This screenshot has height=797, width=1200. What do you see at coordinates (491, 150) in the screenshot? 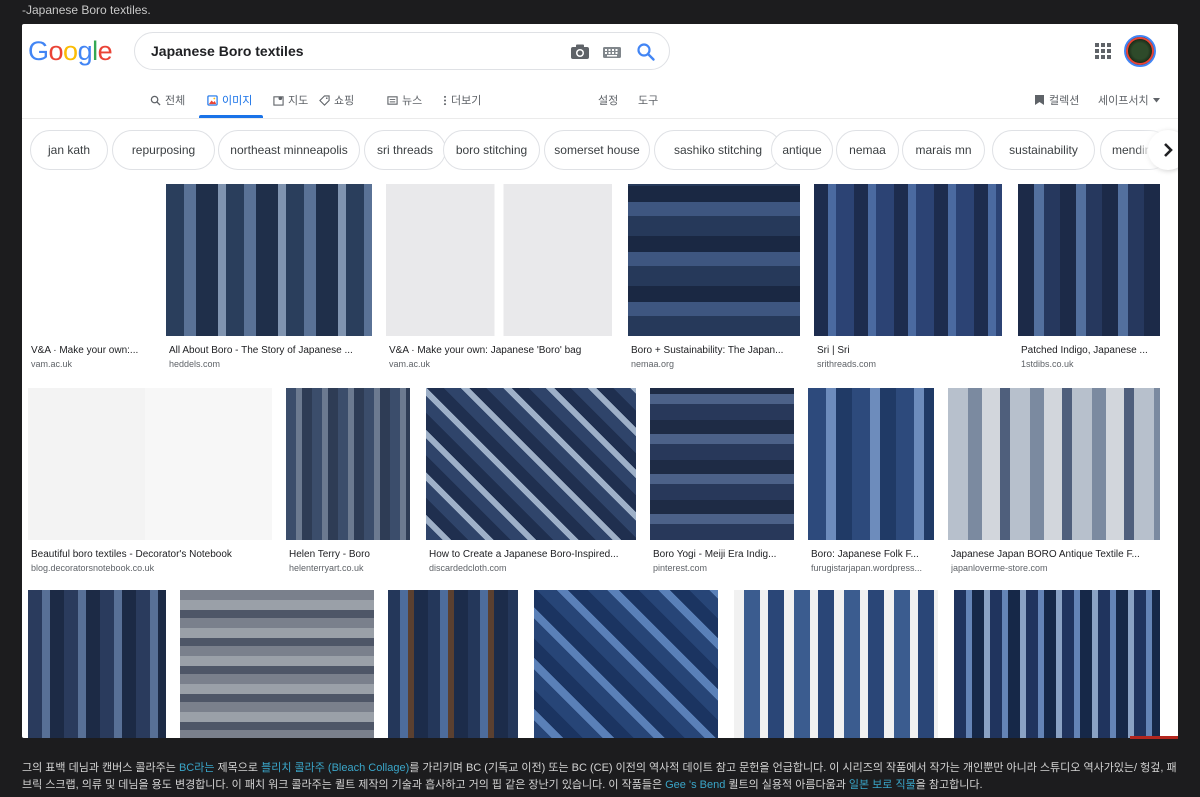
I see `chip-related-search: boro stitching` at bounding box center [491, 150].